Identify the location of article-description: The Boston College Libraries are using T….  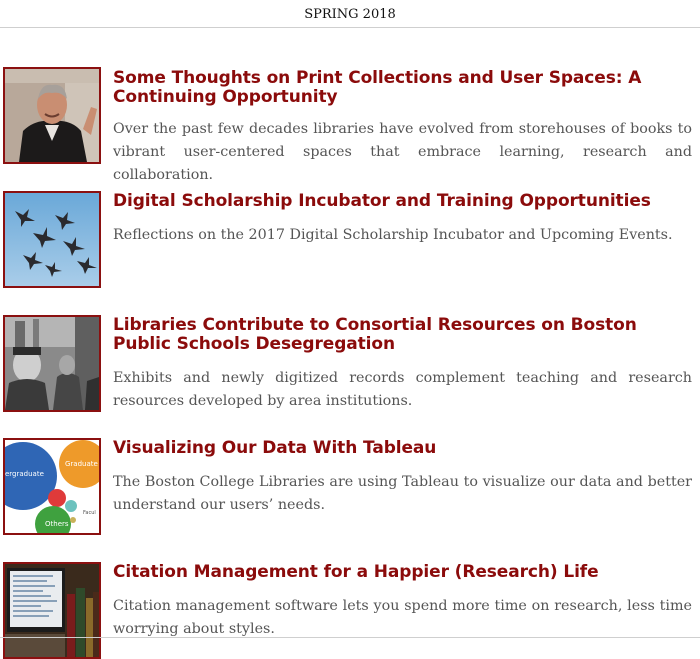
(402, 493).